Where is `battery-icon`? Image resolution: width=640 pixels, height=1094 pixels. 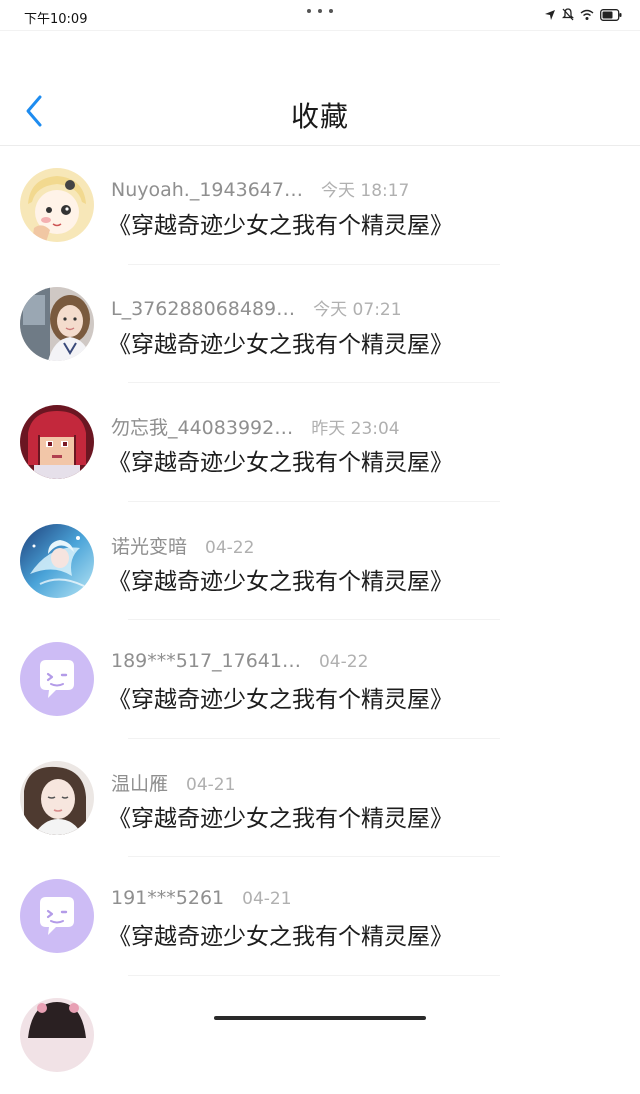 battery-icon is located at coordinates (611, 15).